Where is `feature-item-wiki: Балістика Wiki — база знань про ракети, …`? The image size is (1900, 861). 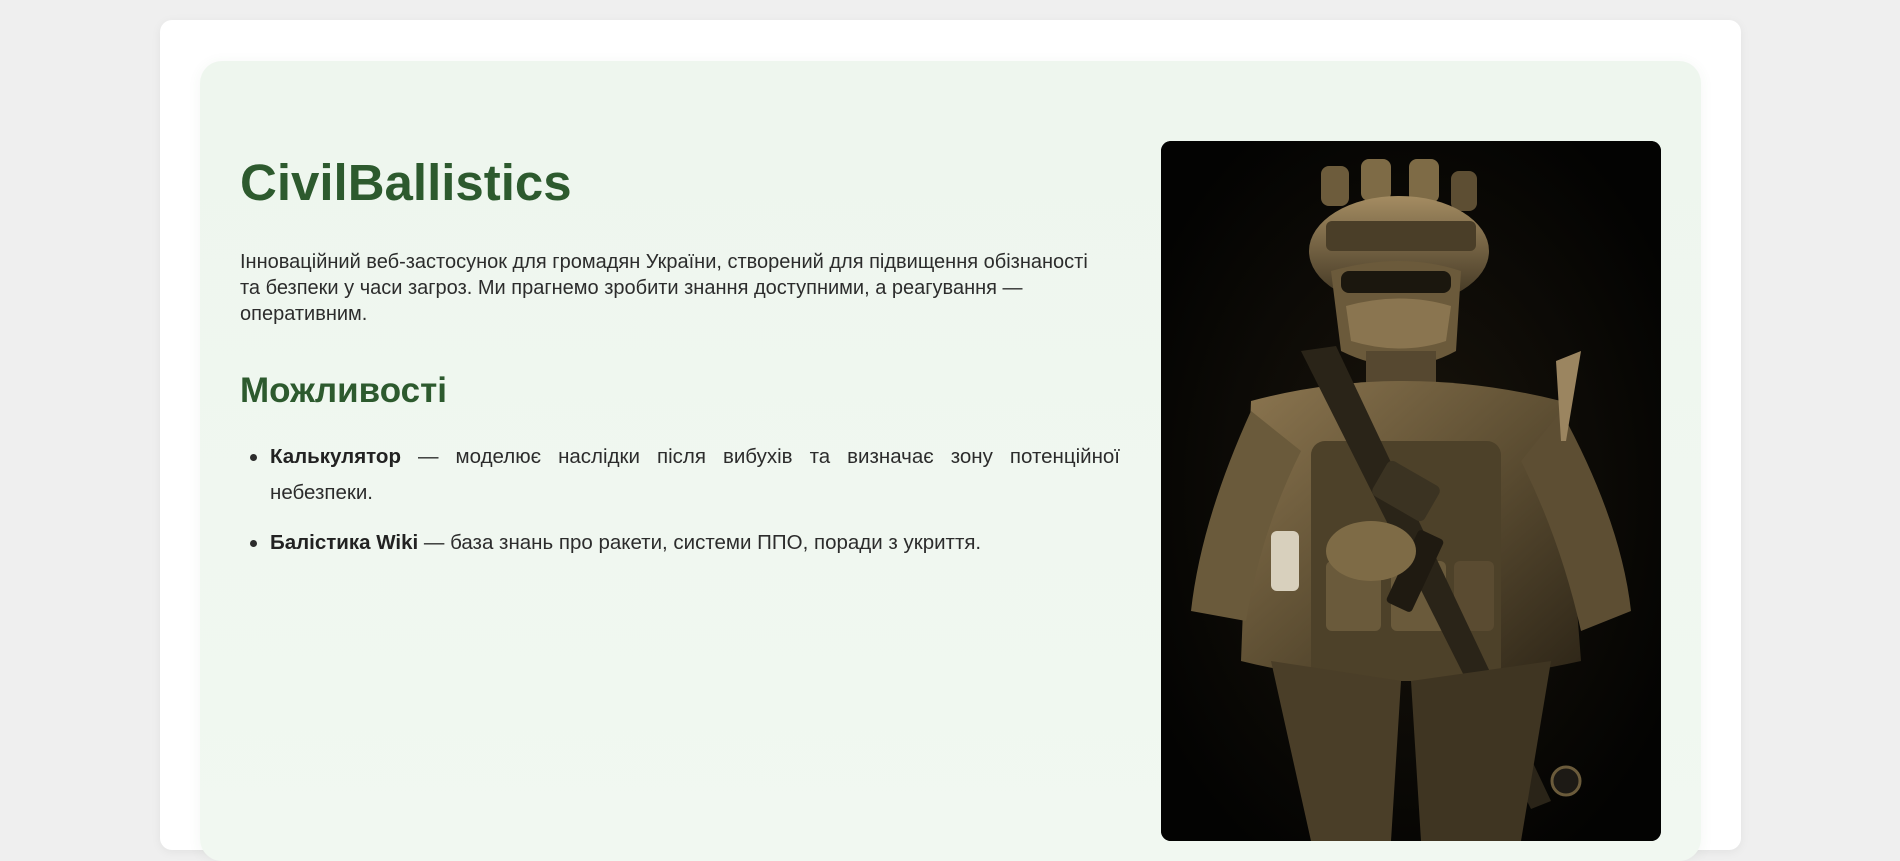
feature-item-wiki: Балістика Wiki — база знань про ракети, … is located at coordinates (680, 543).